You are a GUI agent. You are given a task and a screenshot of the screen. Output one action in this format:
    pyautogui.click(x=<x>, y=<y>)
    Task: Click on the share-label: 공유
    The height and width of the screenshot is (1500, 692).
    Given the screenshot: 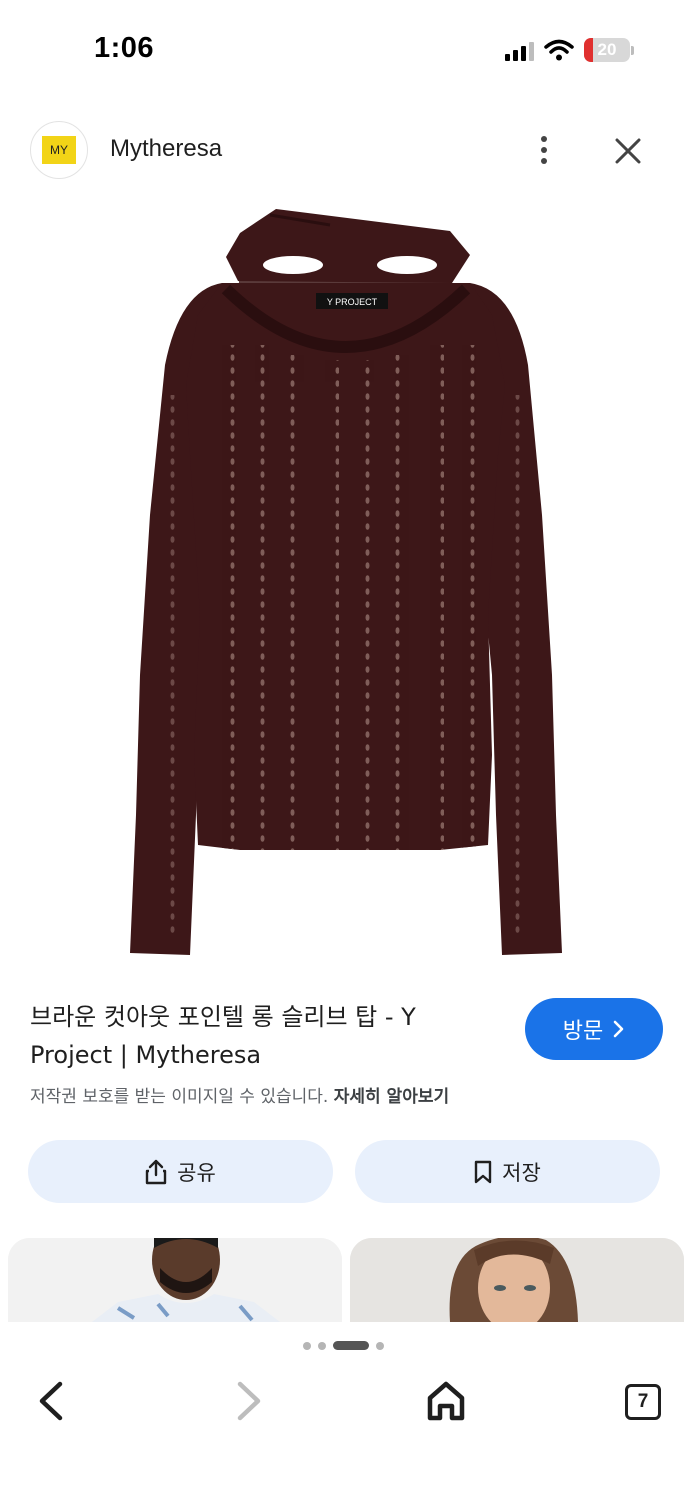 What is the action you would take?
    pyautogui.click(x=196, y=1172)
    